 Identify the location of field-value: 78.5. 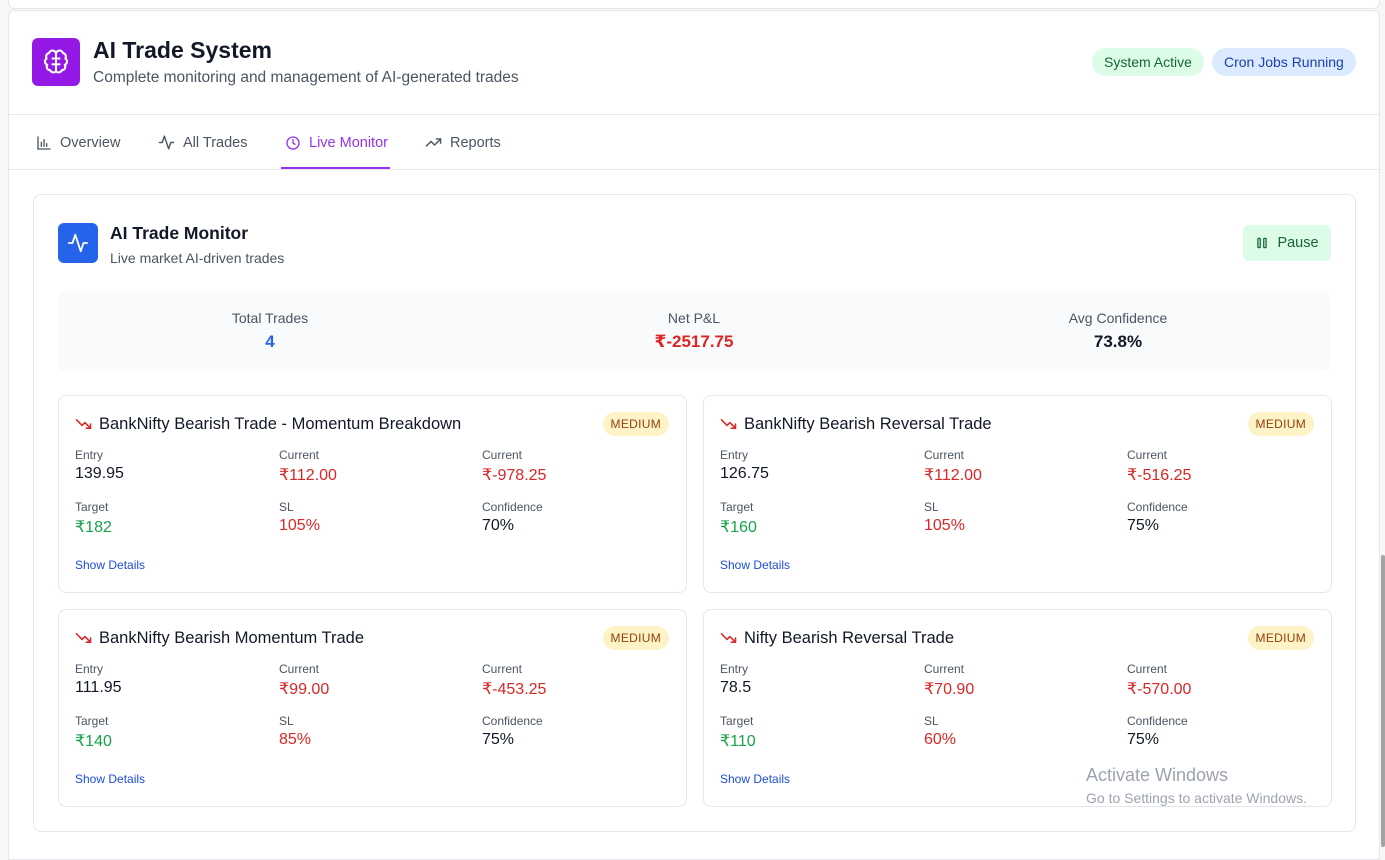
(736, 687).